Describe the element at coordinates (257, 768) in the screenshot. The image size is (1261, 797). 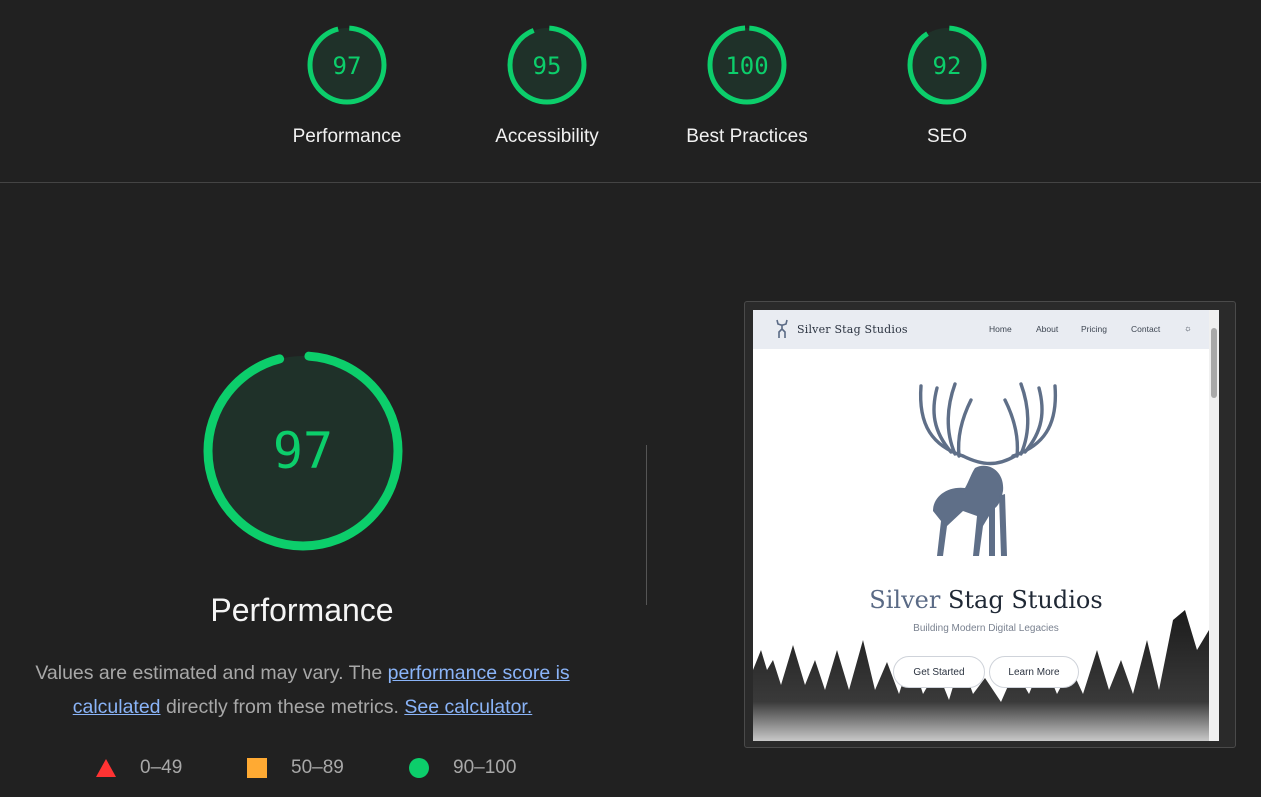
I see `square-icon` at that location.